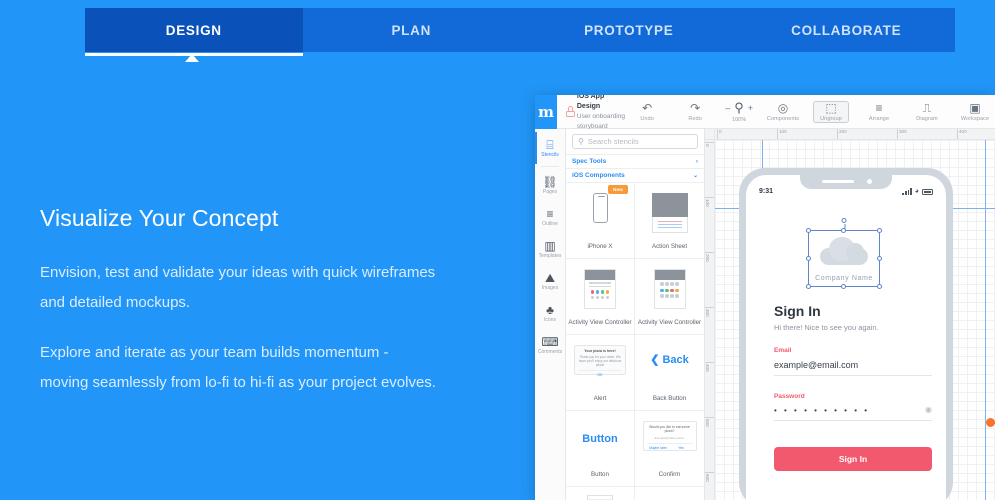 The width and height of the screenshot is (995, 500). Describe the element at coordinates (844, 251) in the screenshot. I see `cloud-logo-icon` at that location.